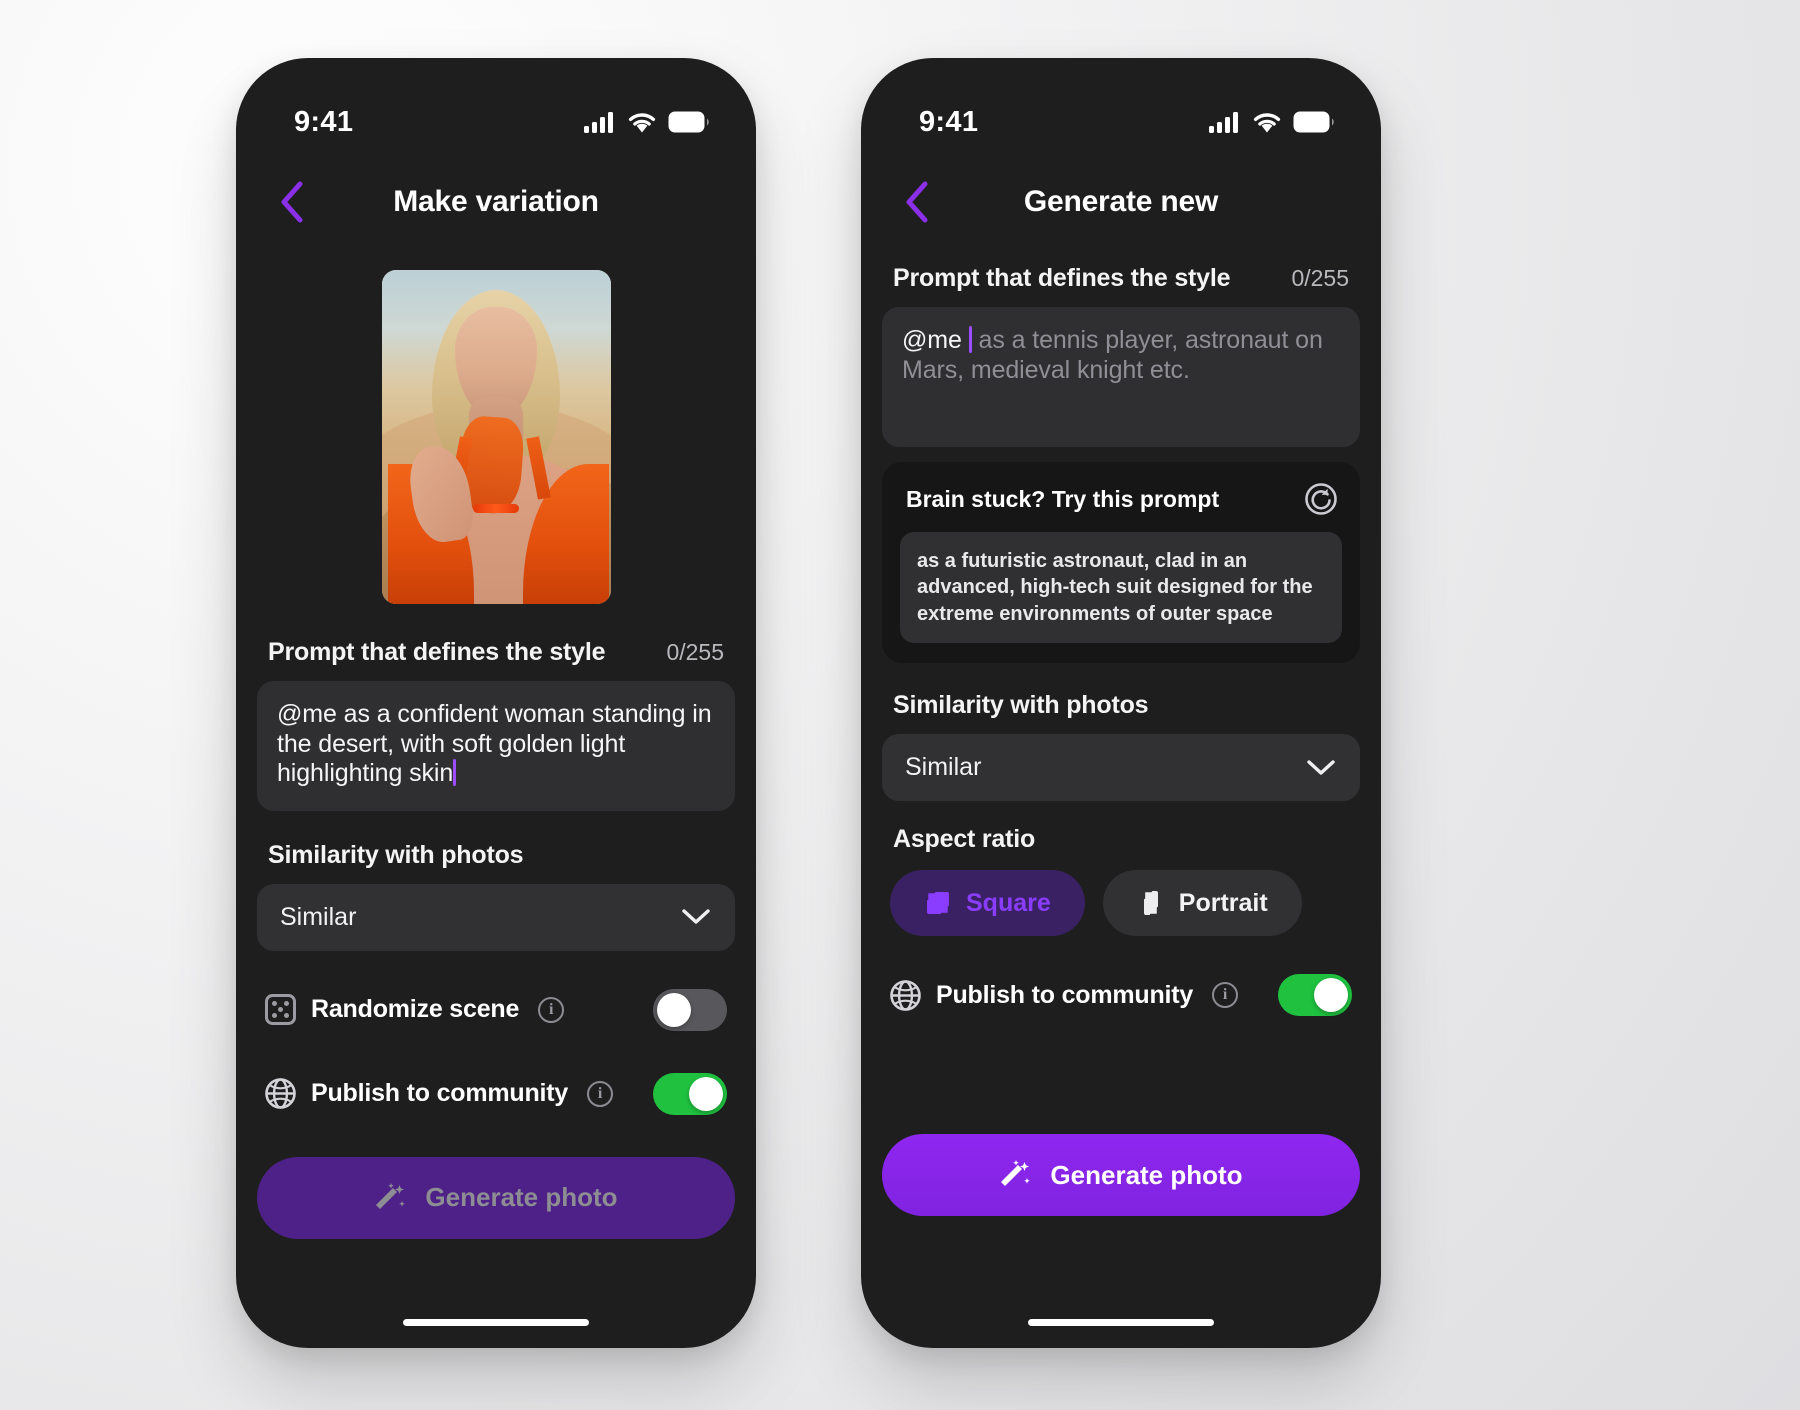 The width and height of the screenshot is (1800, 1410). What do you see at coordinates (1063, 498) in the screenshot?
I see `suggestion-title: Brain stuck? Try this prompt` at bounding box center [1063, 498].